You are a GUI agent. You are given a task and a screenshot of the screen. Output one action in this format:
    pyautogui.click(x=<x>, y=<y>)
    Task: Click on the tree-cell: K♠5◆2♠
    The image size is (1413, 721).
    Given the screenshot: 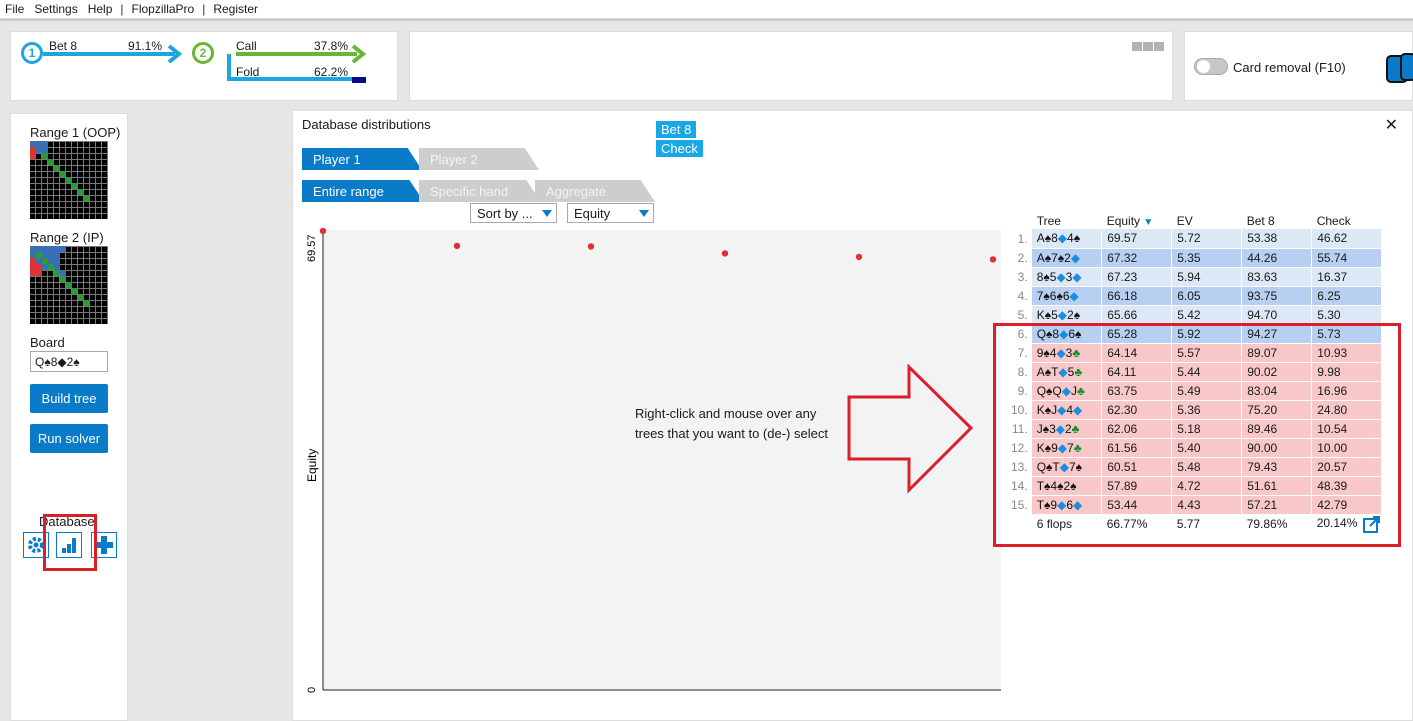 What is the action you would take?
    pyautogui.click(x=1067, y=315)
    